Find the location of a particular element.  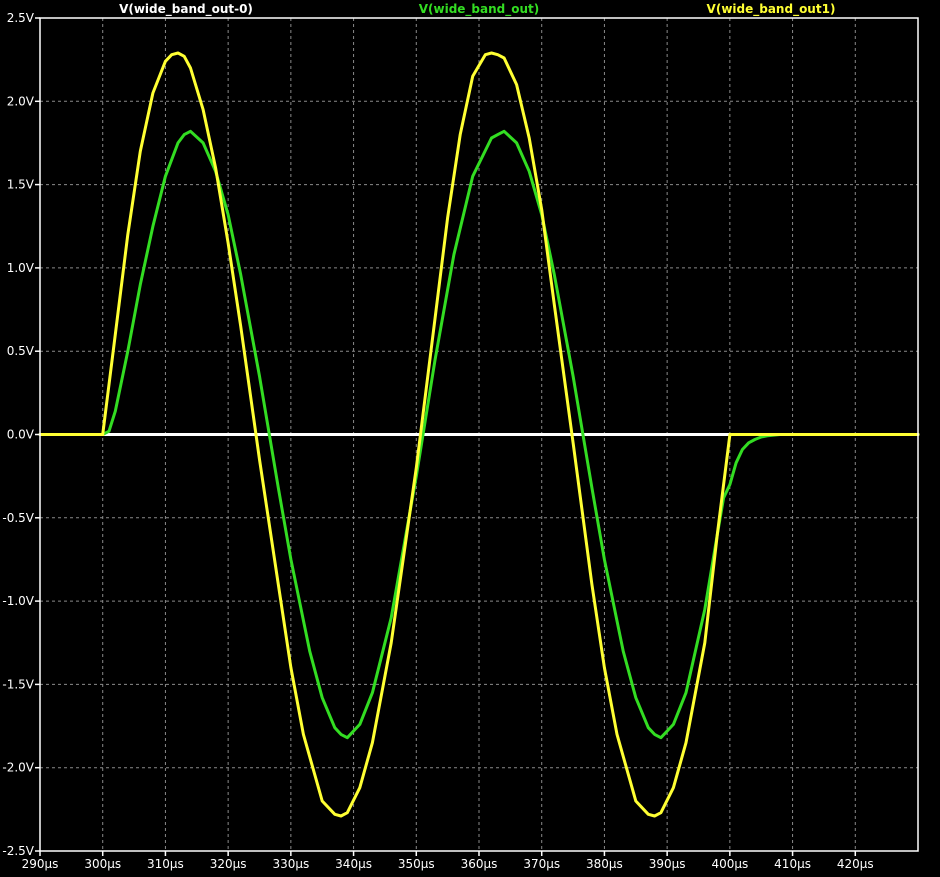

x-tick-label: 320µs is located at coordinates (228, 864).